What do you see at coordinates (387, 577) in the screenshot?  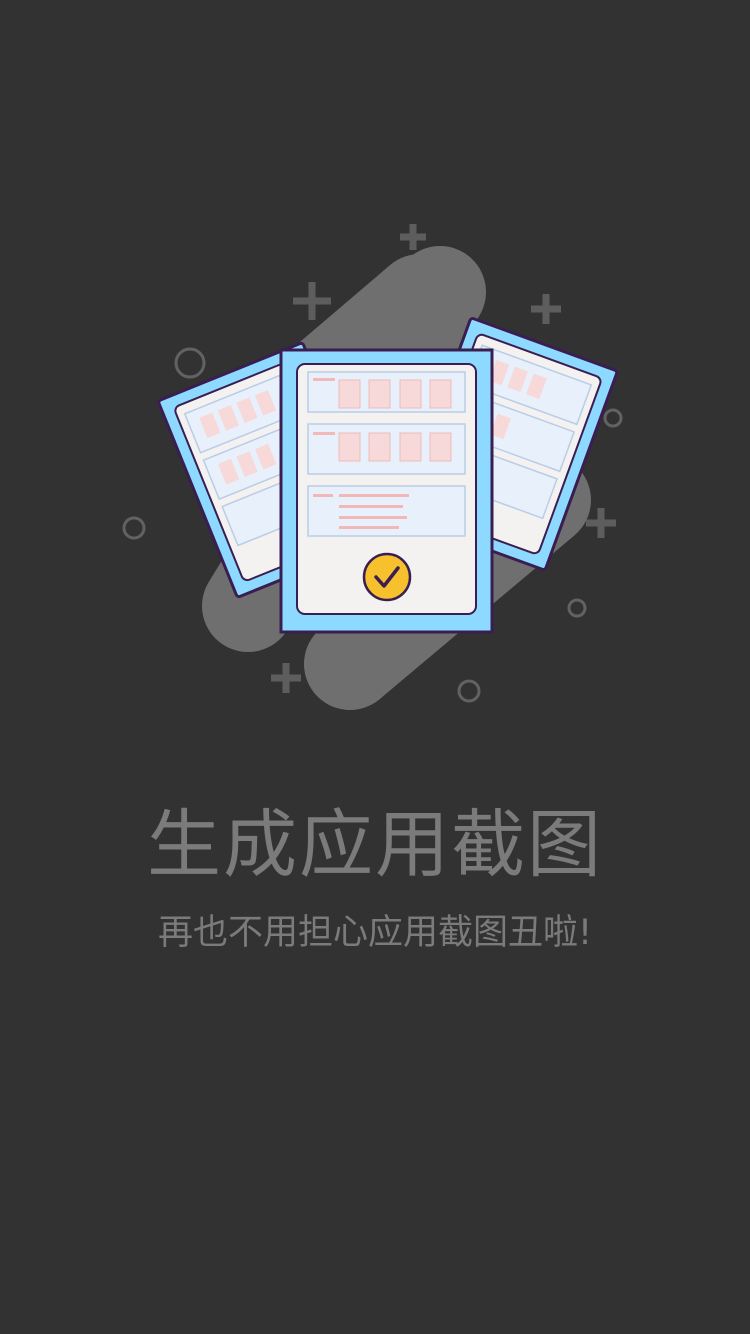 I see `check-icon` at bounding box center [387, 577].